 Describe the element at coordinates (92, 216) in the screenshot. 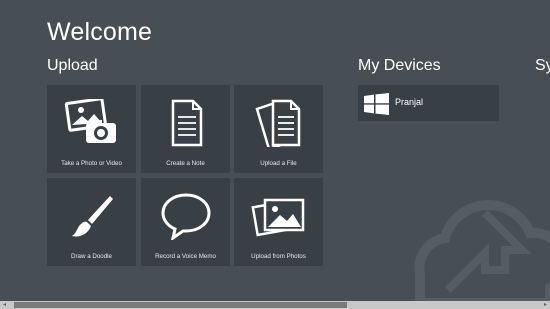

I see `paintbrush-icon` at that location.